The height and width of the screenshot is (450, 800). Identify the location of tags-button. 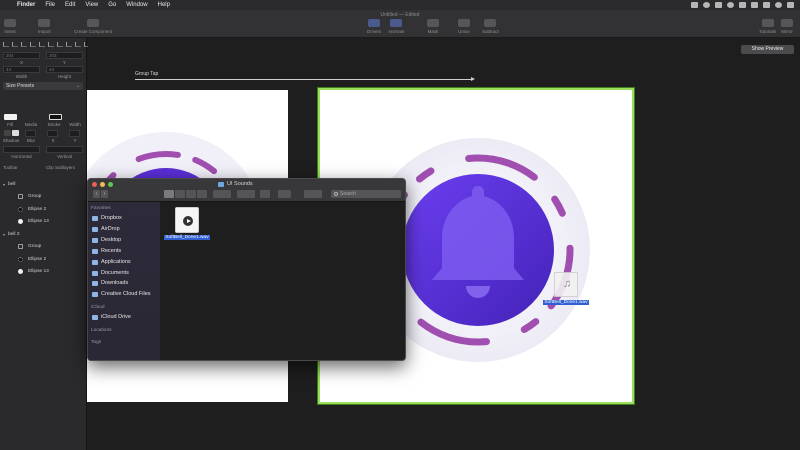
(284, 194).